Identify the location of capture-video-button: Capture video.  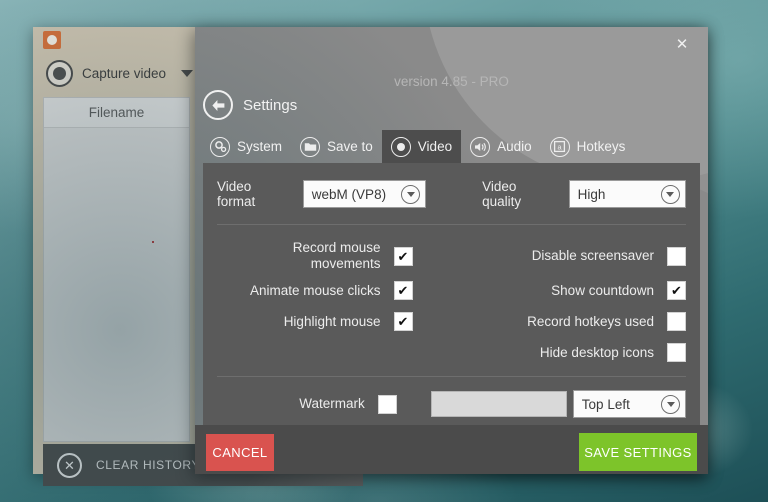
(114, 73).